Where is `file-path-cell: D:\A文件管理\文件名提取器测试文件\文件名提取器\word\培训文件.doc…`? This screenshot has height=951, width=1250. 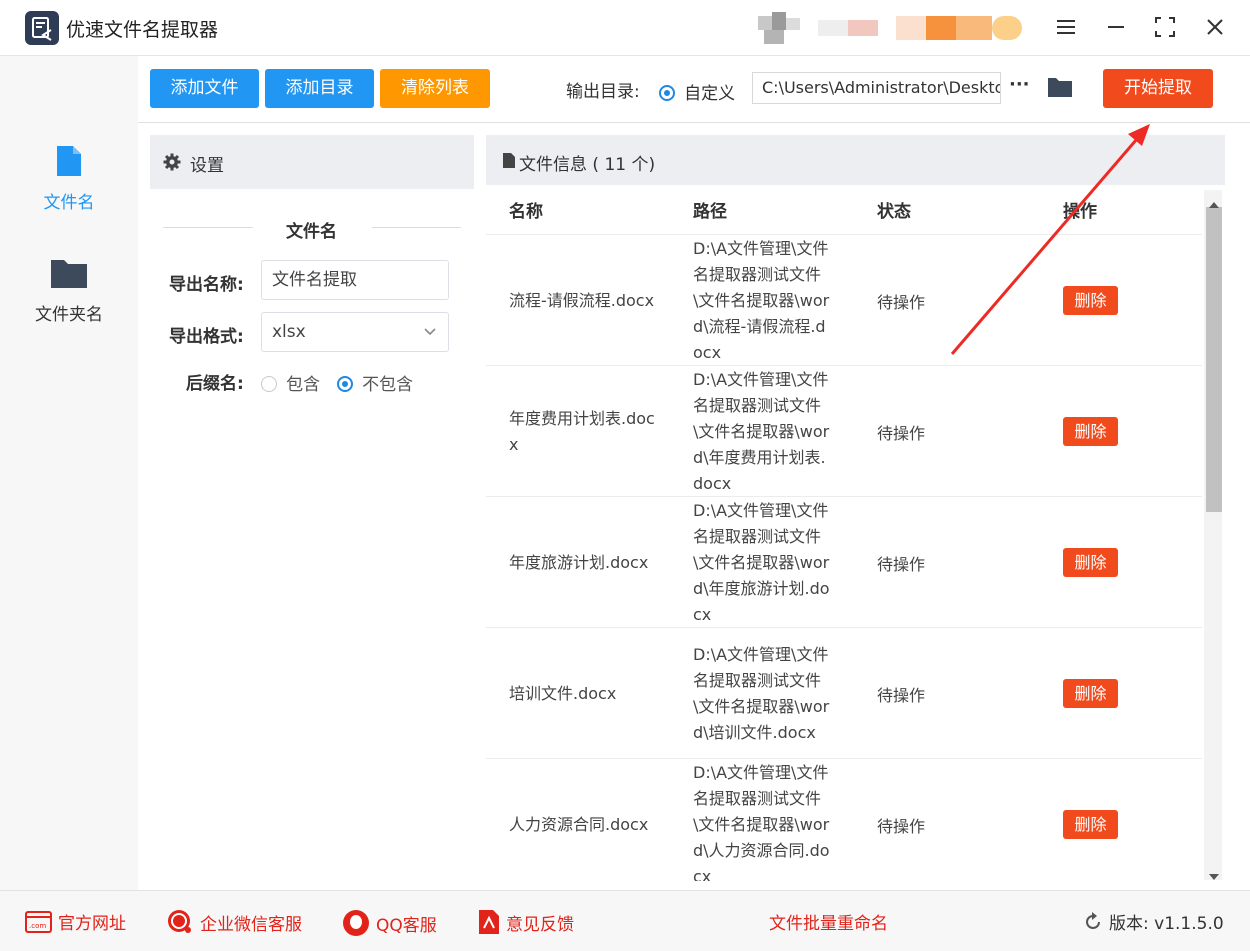
file-path-cell: D:\A文件管理\文件名提取器测试文件\文件名提取器\word\培训文件.doc… is located at coordinates (761, 693).